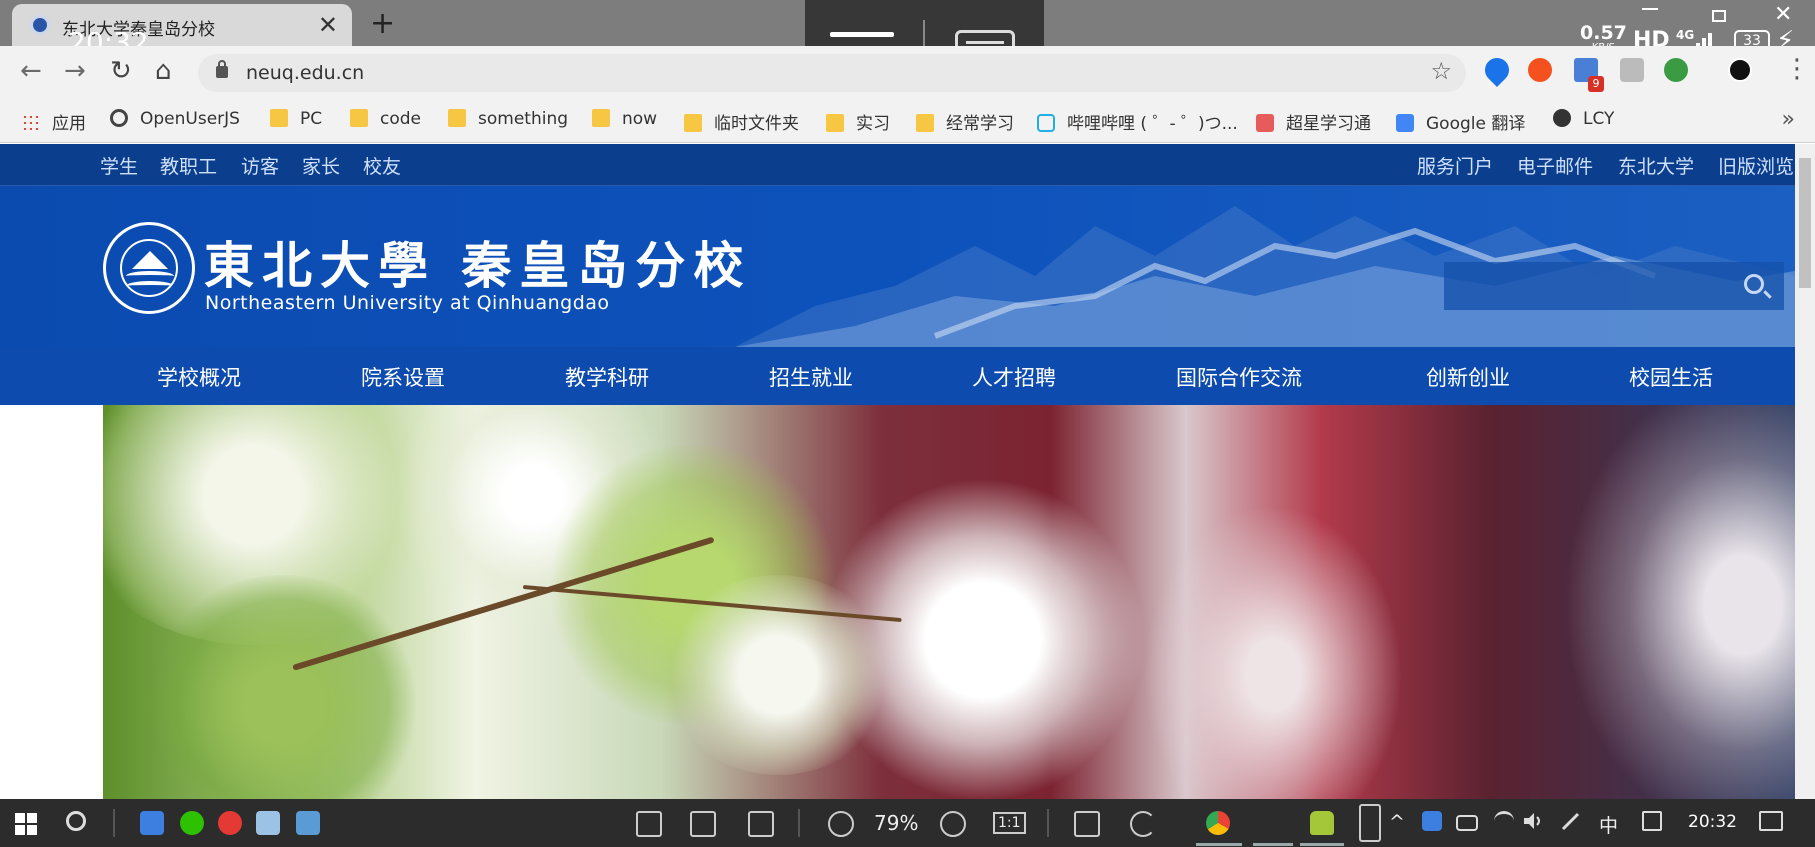 The width and height of the screenshot is (1815, 847). Describe the element at coordinates (1805, 471) in the screenshot. I see `page-scrollbar` at that location.